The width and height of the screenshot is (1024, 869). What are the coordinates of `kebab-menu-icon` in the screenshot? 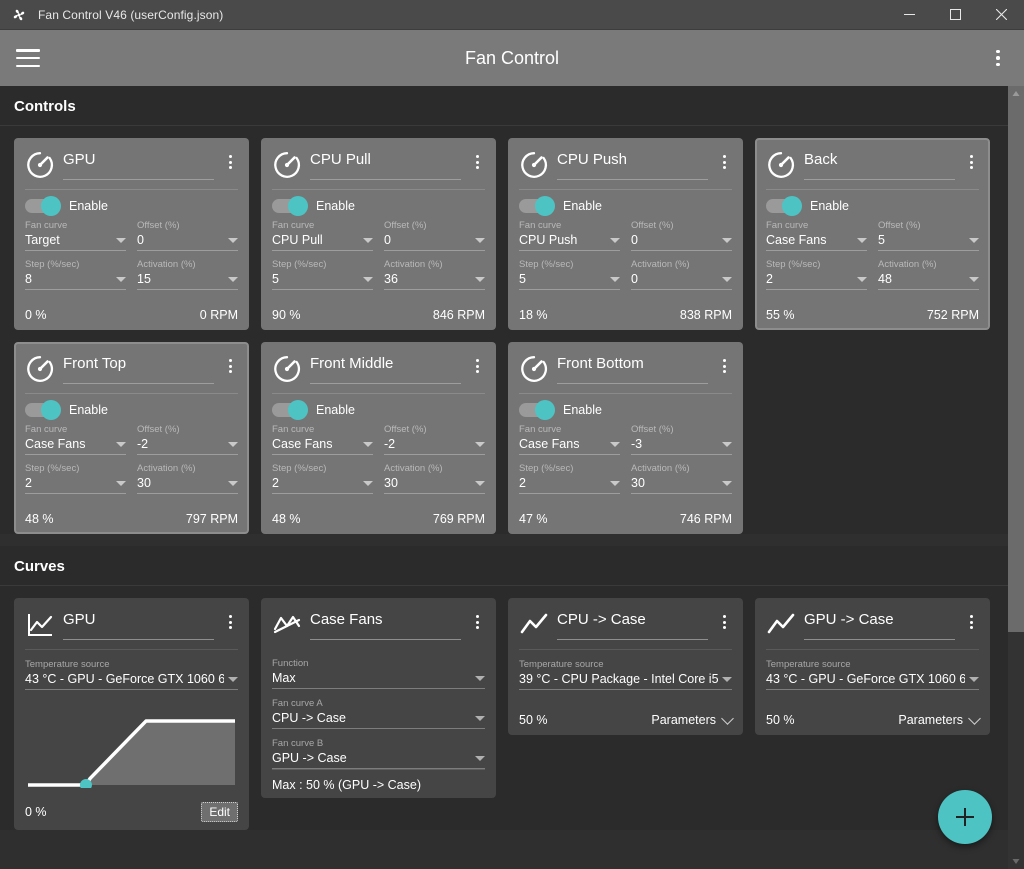 It's located at (998, 58).